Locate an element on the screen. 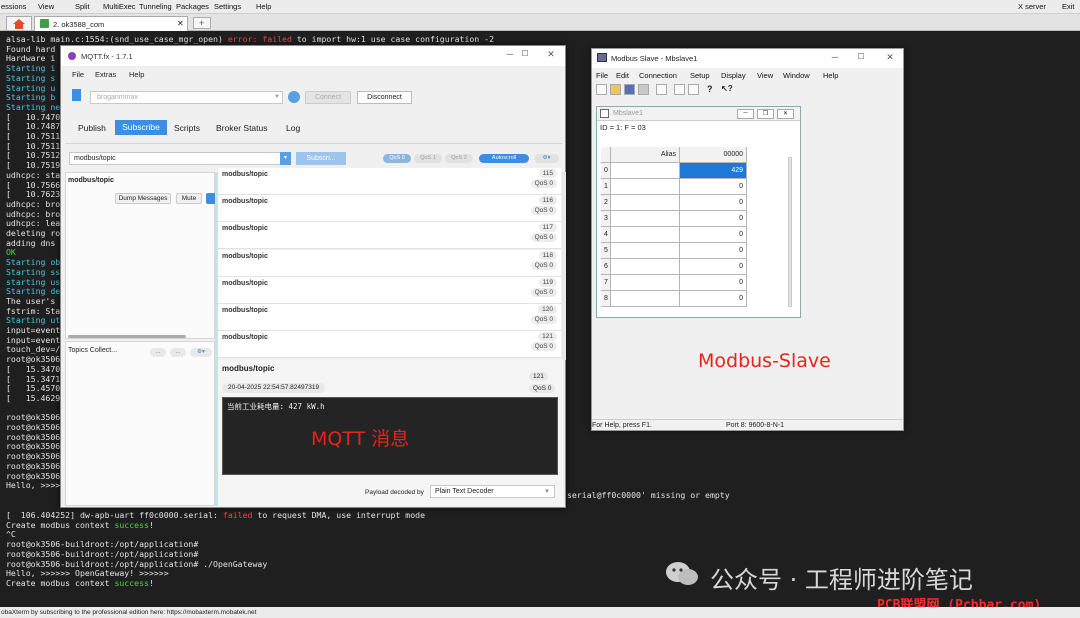 Image resolution: width=1080 pixels, height=618 pixels. context-help-icon: ↖? is located at coordinates (727, 89).